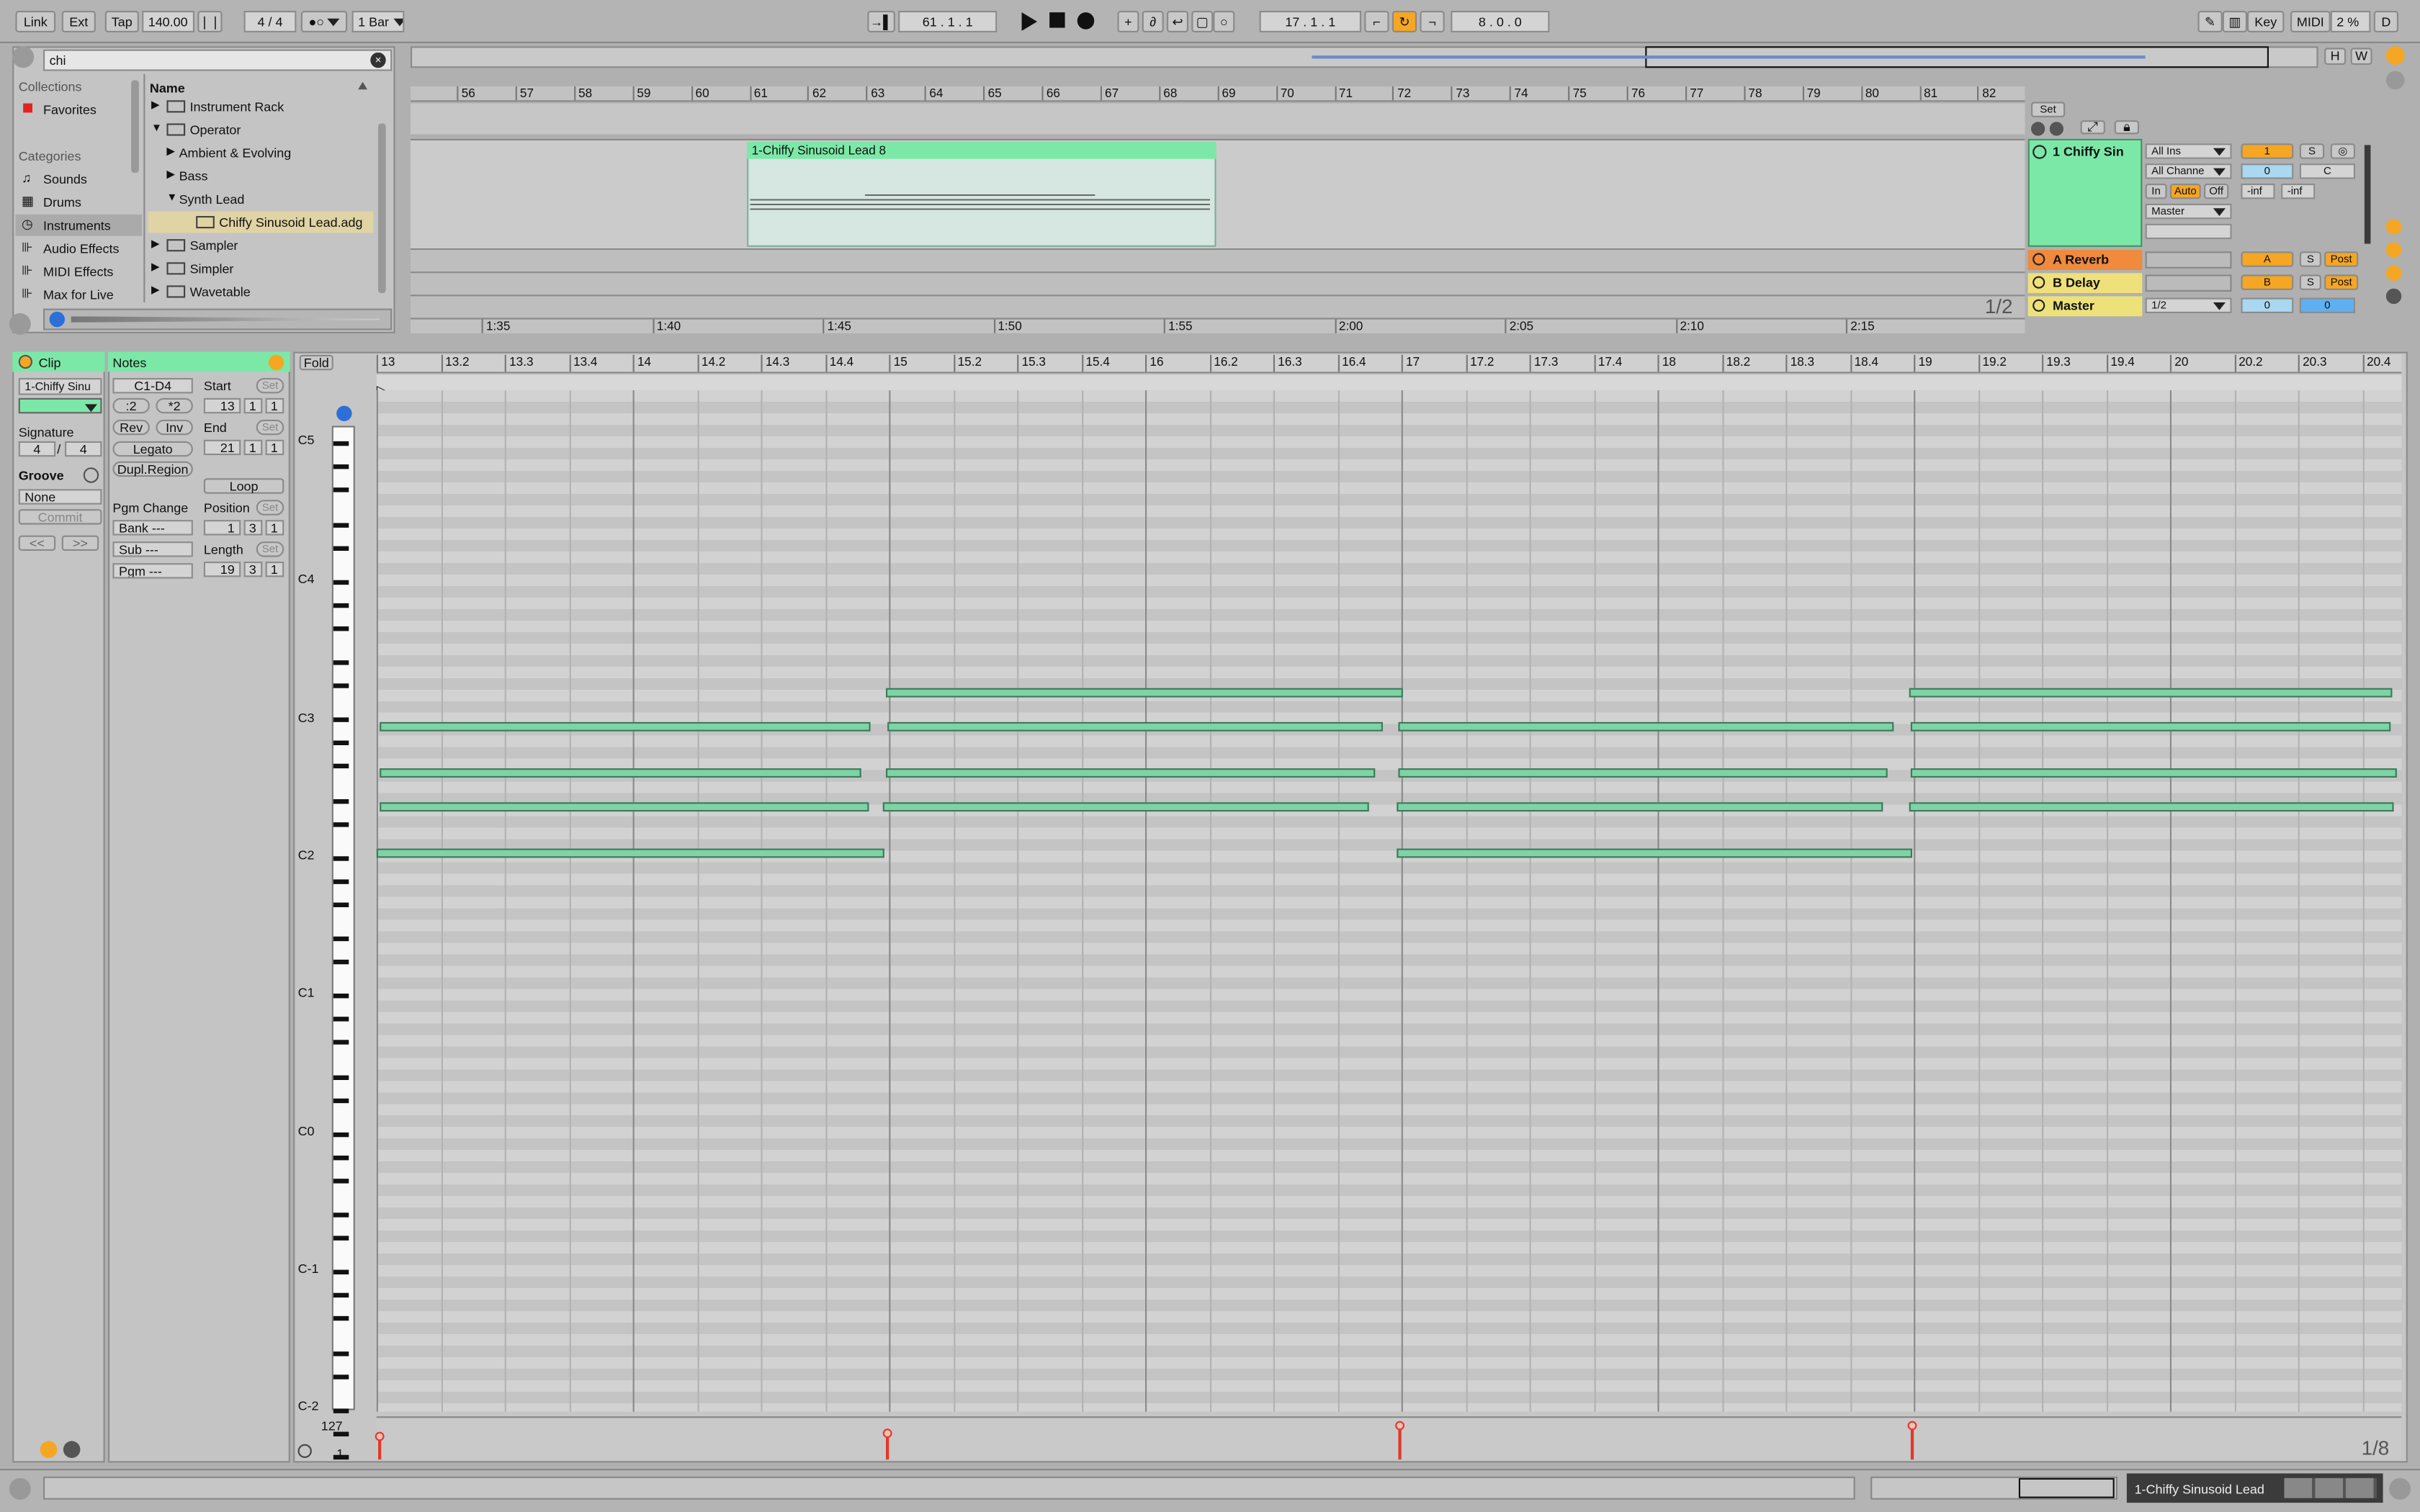  I want to click on time-ruler: 1:35 1:40 1:45 1:50 1:55 2:00 2:05 2:10 2:15, so click(1218, 325).